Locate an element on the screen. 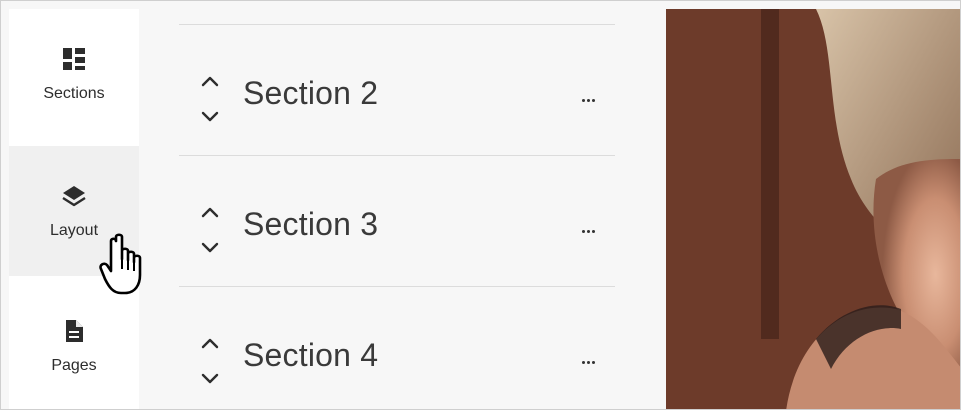 The height and width of the screenshot is (410, 961). hand-pointer-cursor-icon is located at coordinates (127, 266).